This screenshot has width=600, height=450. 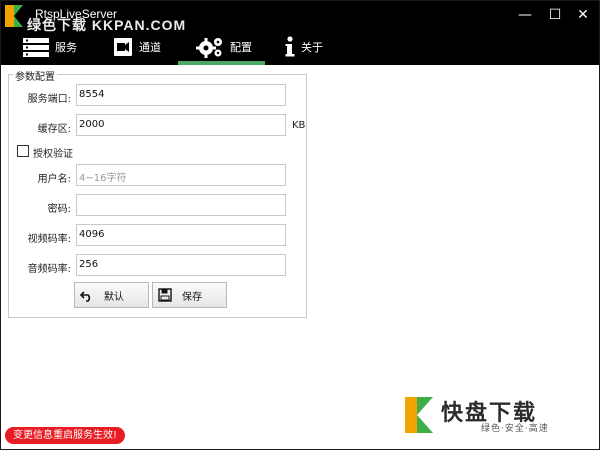 I want to click on default-button: 默认, so click(x=111, y=295).